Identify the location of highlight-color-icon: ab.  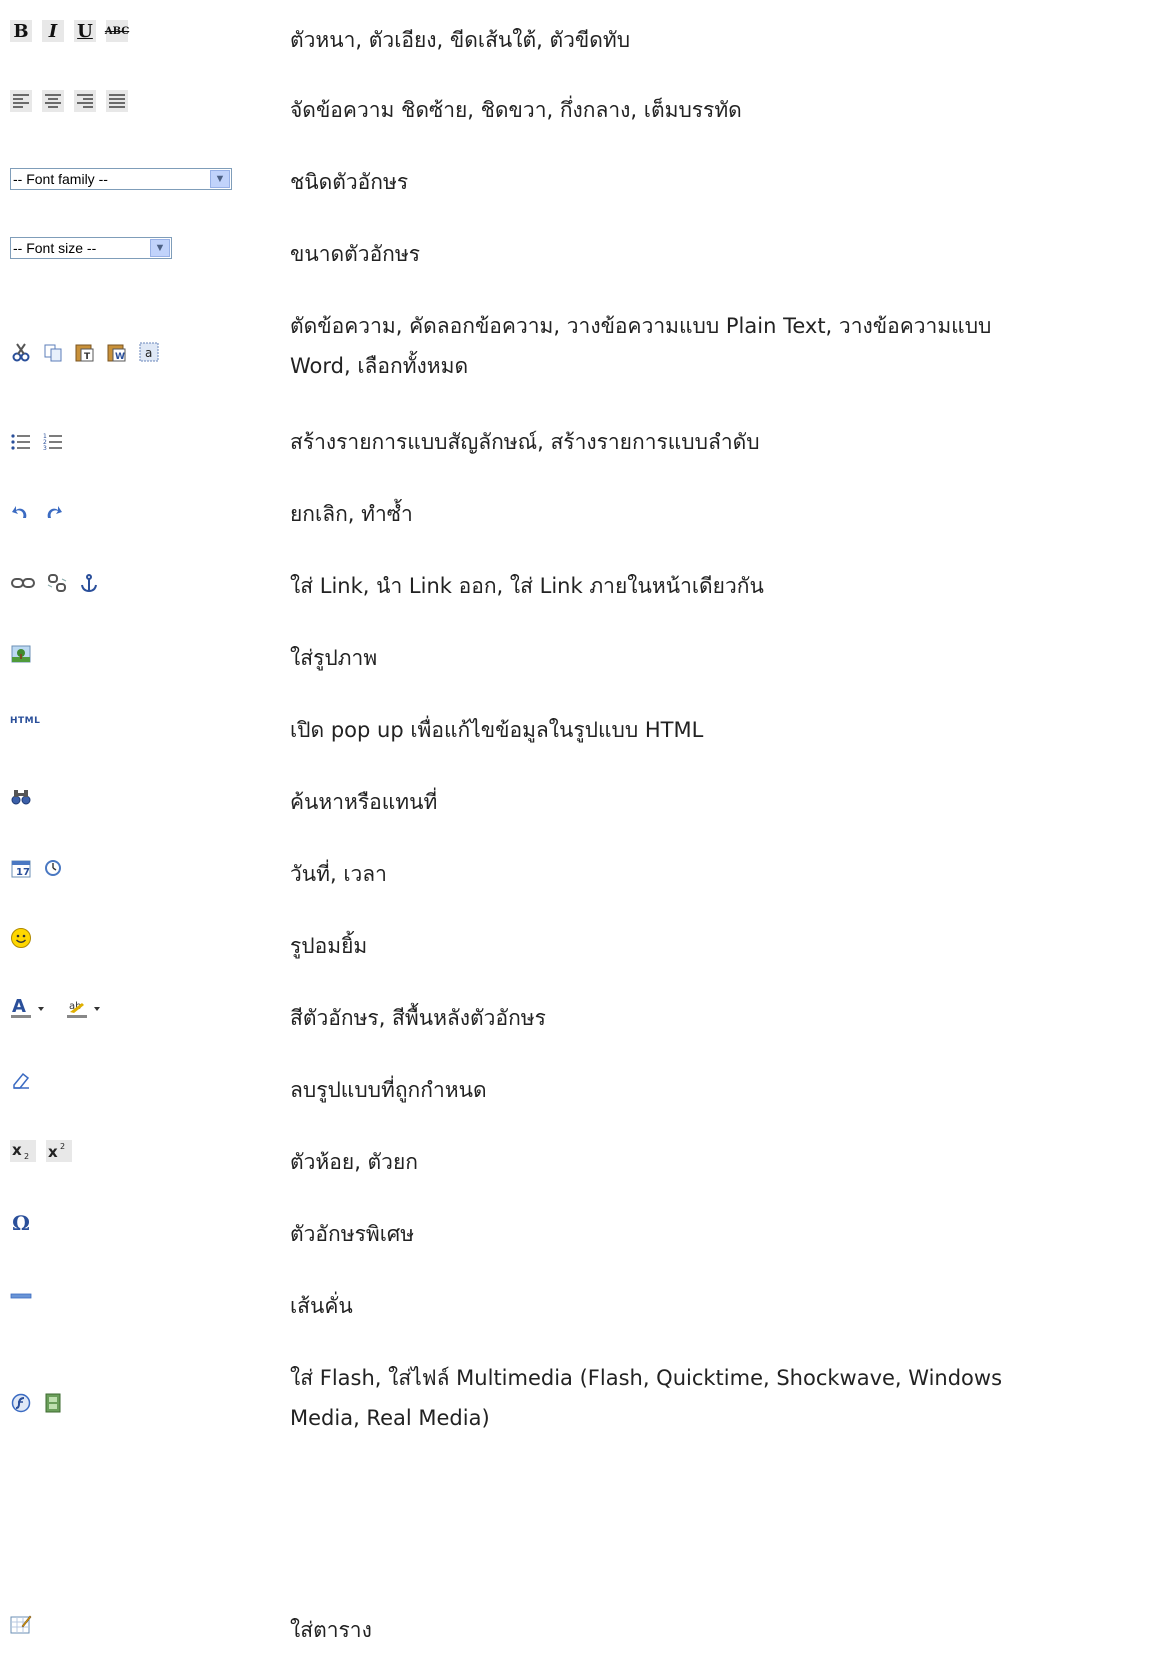
(89, 1008).